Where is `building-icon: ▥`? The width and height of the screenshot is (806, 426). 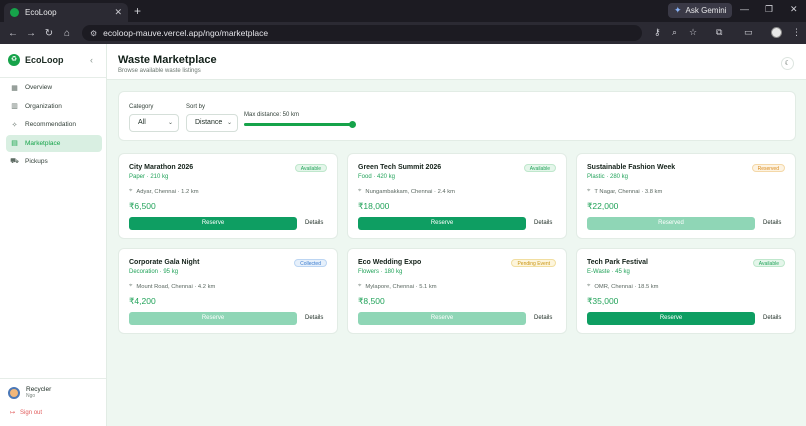 building-icon: ▥ is located at coordinates (14, 106).